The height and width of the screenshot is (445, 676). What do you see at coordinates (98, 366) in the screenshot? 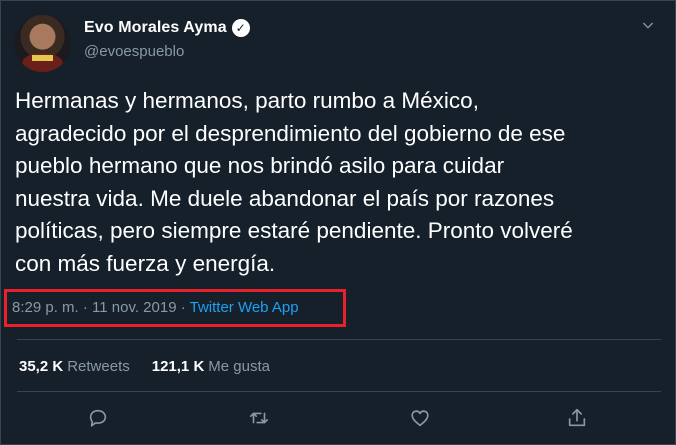
I see `retweets-label: Retweets` at bounding box center [98, 366].